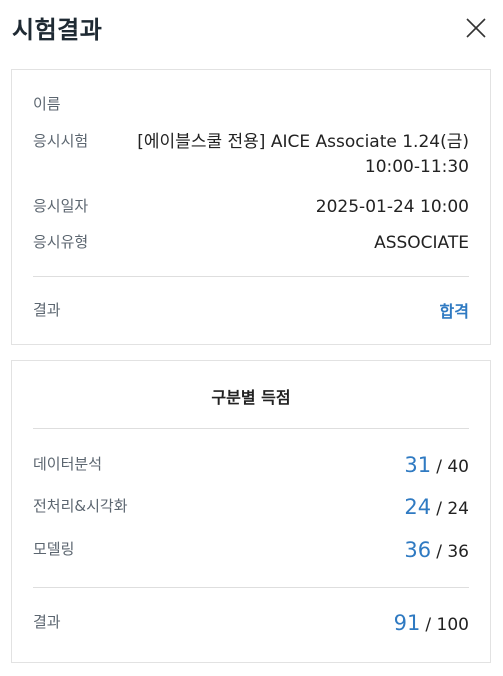 The image size is (503, 676). I want to click on score-obtained: 36, so click(418, 550).